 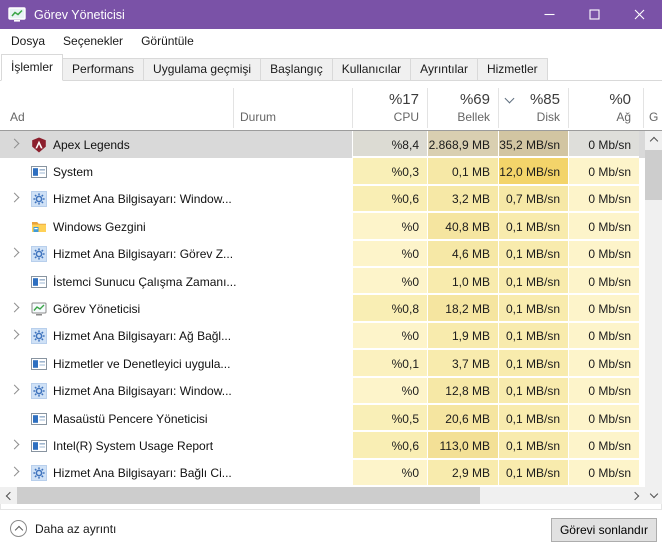 What do you see at coordinates (130, 418) in the screenshot?
I see `process-name: Masaüstü Pencere Yöneticisi` at bounding box center [130, 418].